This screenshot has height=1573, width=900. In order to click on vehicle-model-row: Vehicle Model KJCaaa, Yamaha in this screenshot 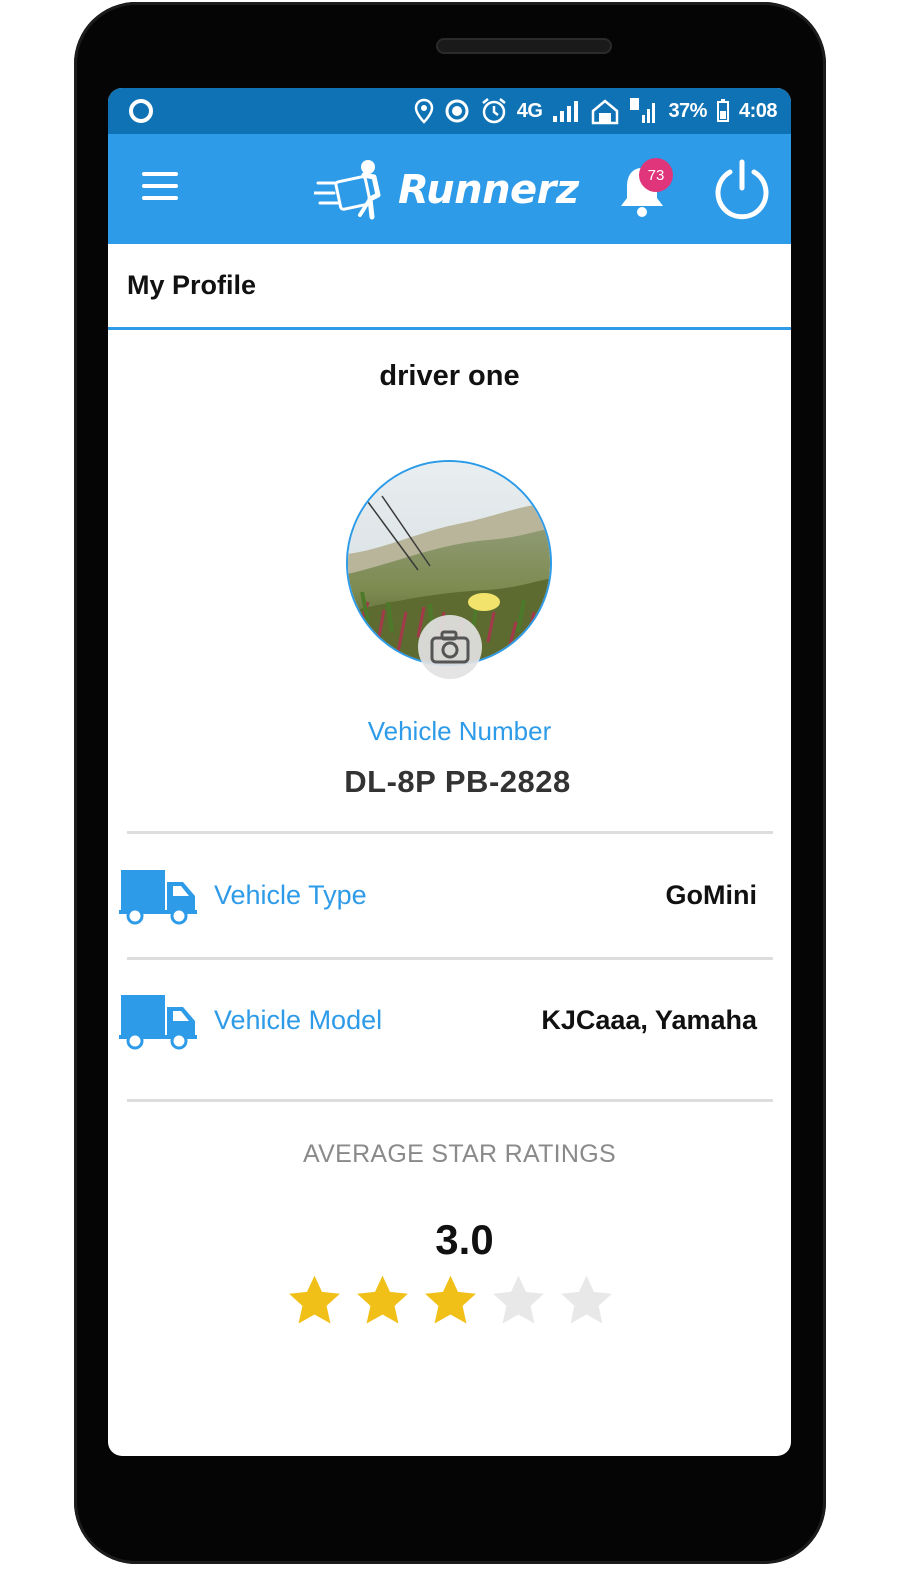, I will do `click(449, 1021)`.